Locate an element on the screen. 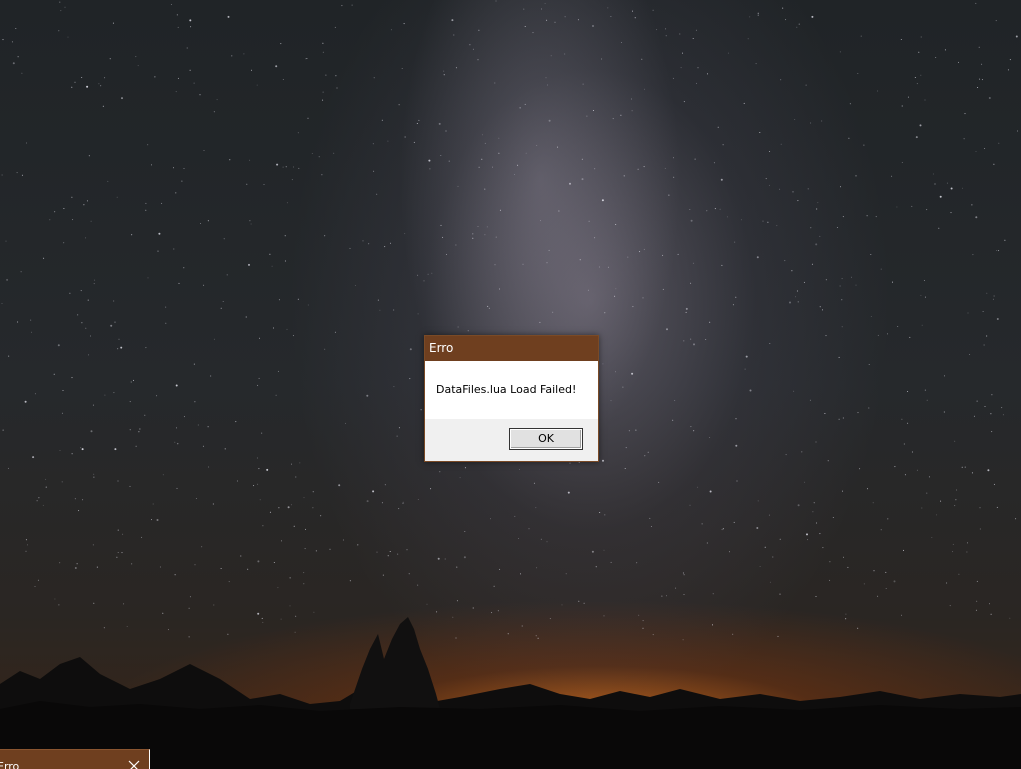 The image size is (1021, 769). partial-error-window: Erro is located at coordinates (75, 759).